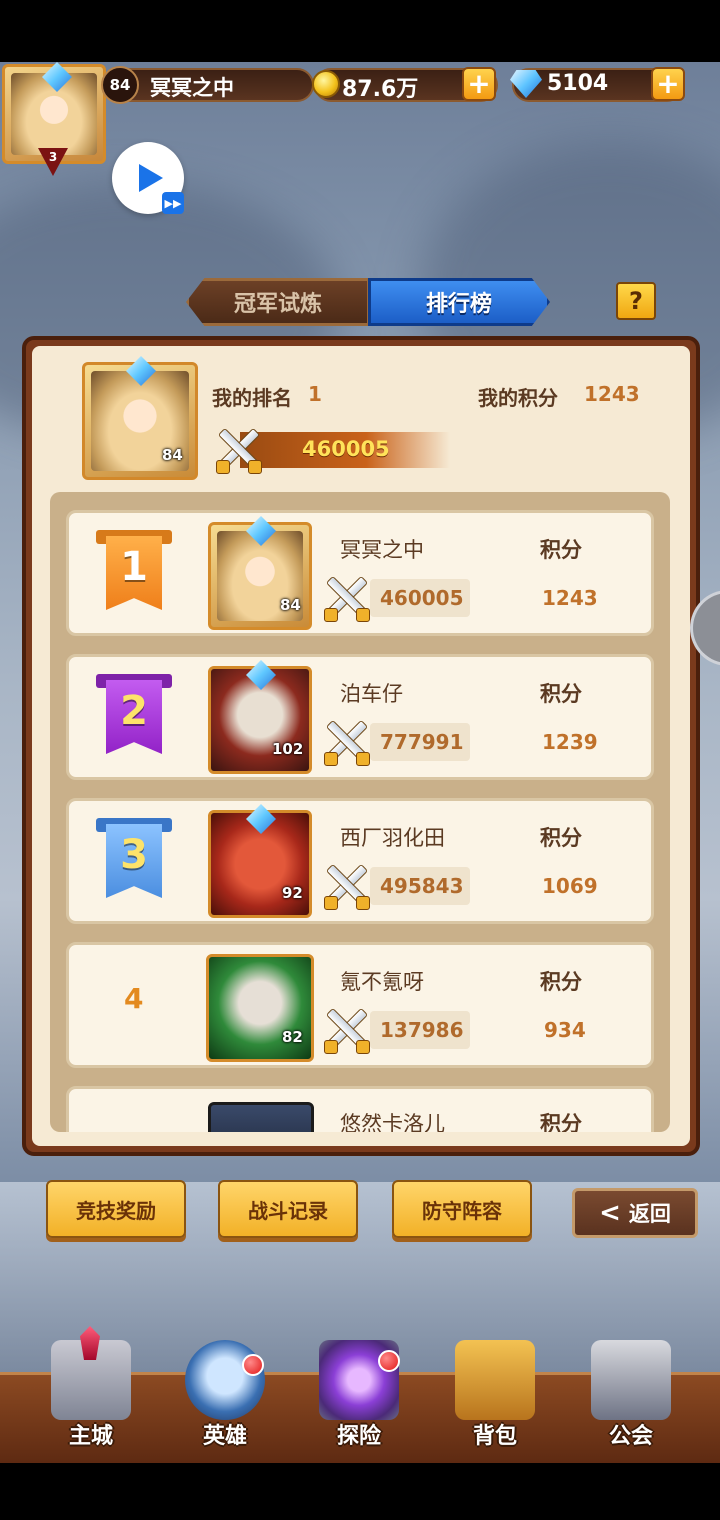  I want to click on nav-heroes: 英雄, so click(225, 1390).